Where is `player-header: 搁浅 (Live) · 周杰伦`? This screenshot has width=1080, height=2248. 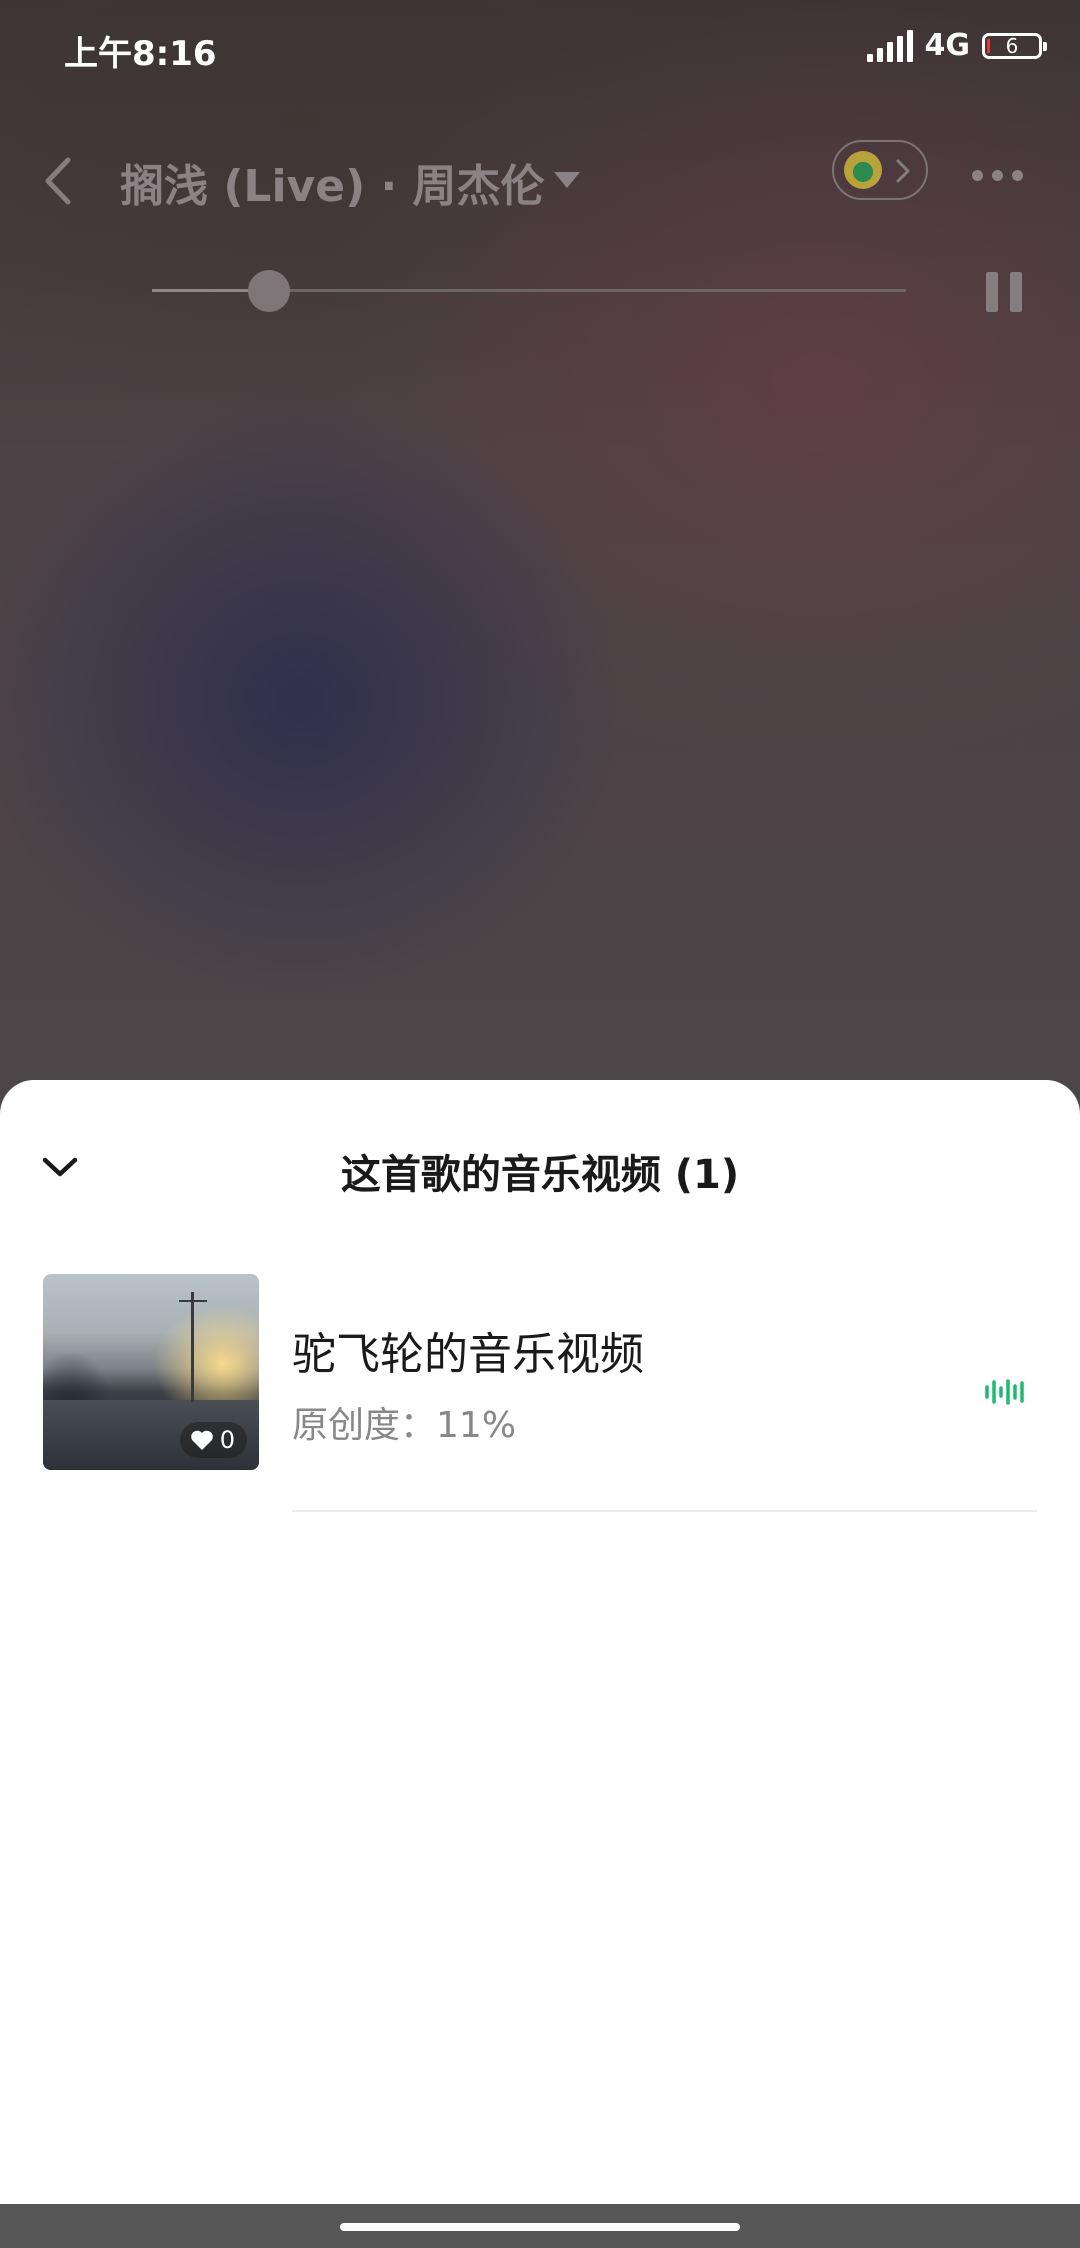 player-header: 搁浅 (Live) · 周杰伦 is located at coordinates (540, 180).